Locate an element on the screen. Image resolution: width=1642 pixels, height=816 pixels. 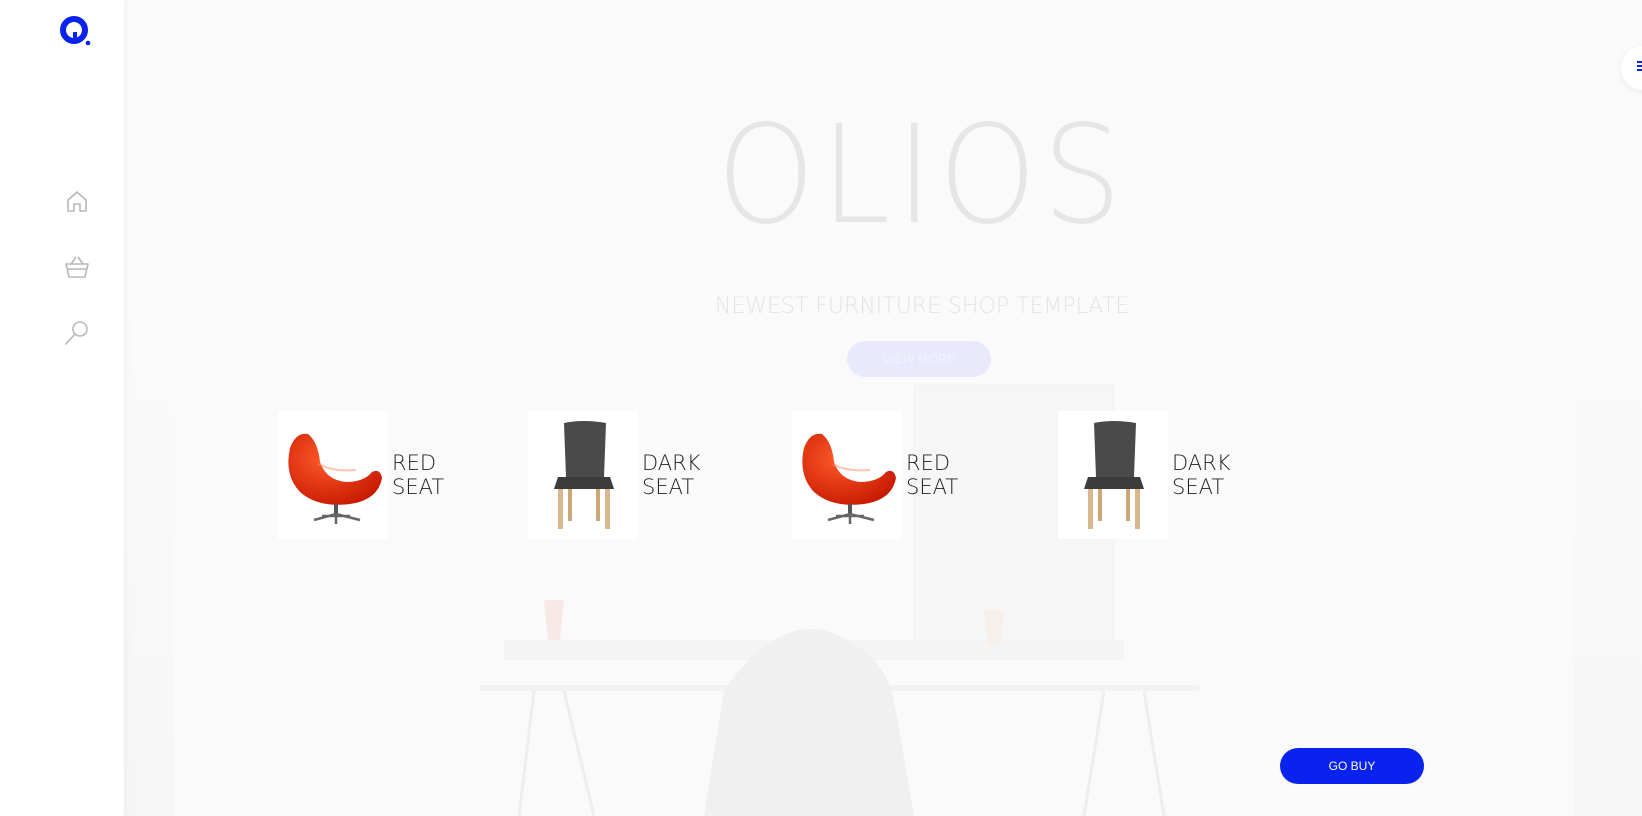
hamburger-menu-icon is located at coordinates (1639, 68).